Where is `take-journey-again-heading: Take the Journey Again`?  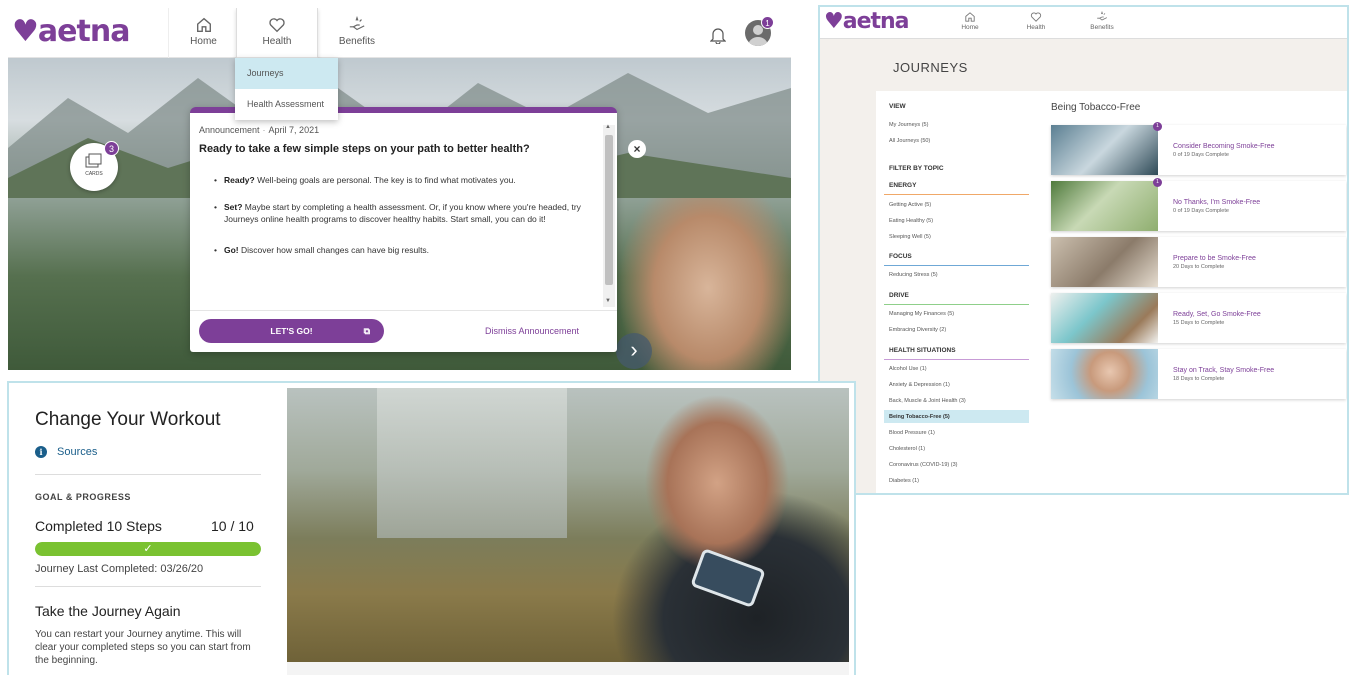 take-journey-again-heading: Take the Journey Again is located at coordinates (108, 611).